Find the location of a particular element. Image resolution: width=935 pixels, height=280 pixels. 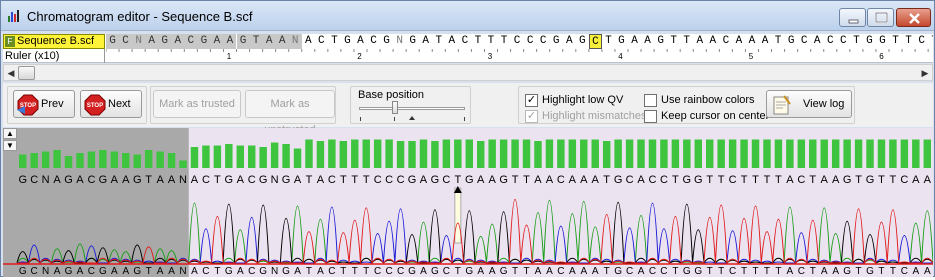

highlight-mismatches-checkbox: ✓ is located at coordinates (531, 116).